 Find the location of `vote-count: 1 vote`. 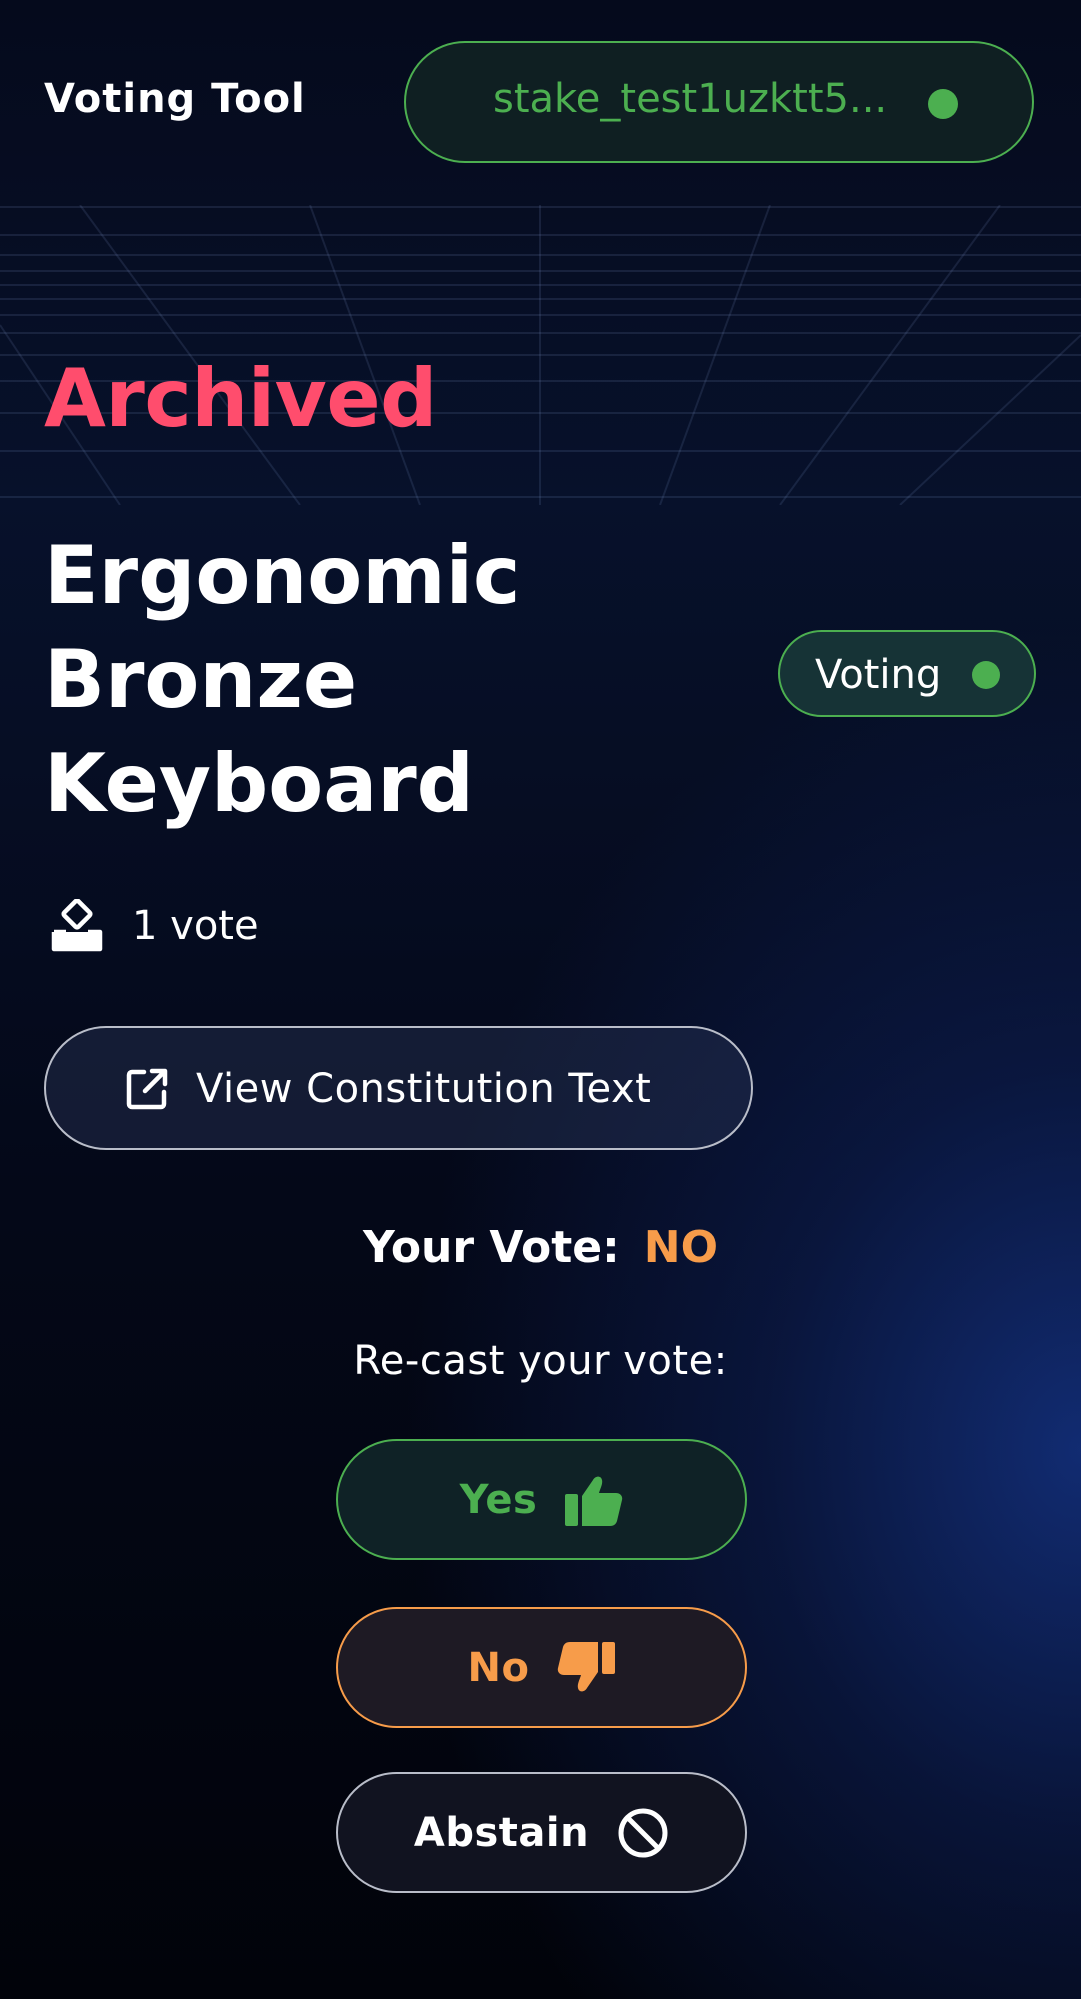

vote-count: 1 vote is located at coordinates (195, 926).